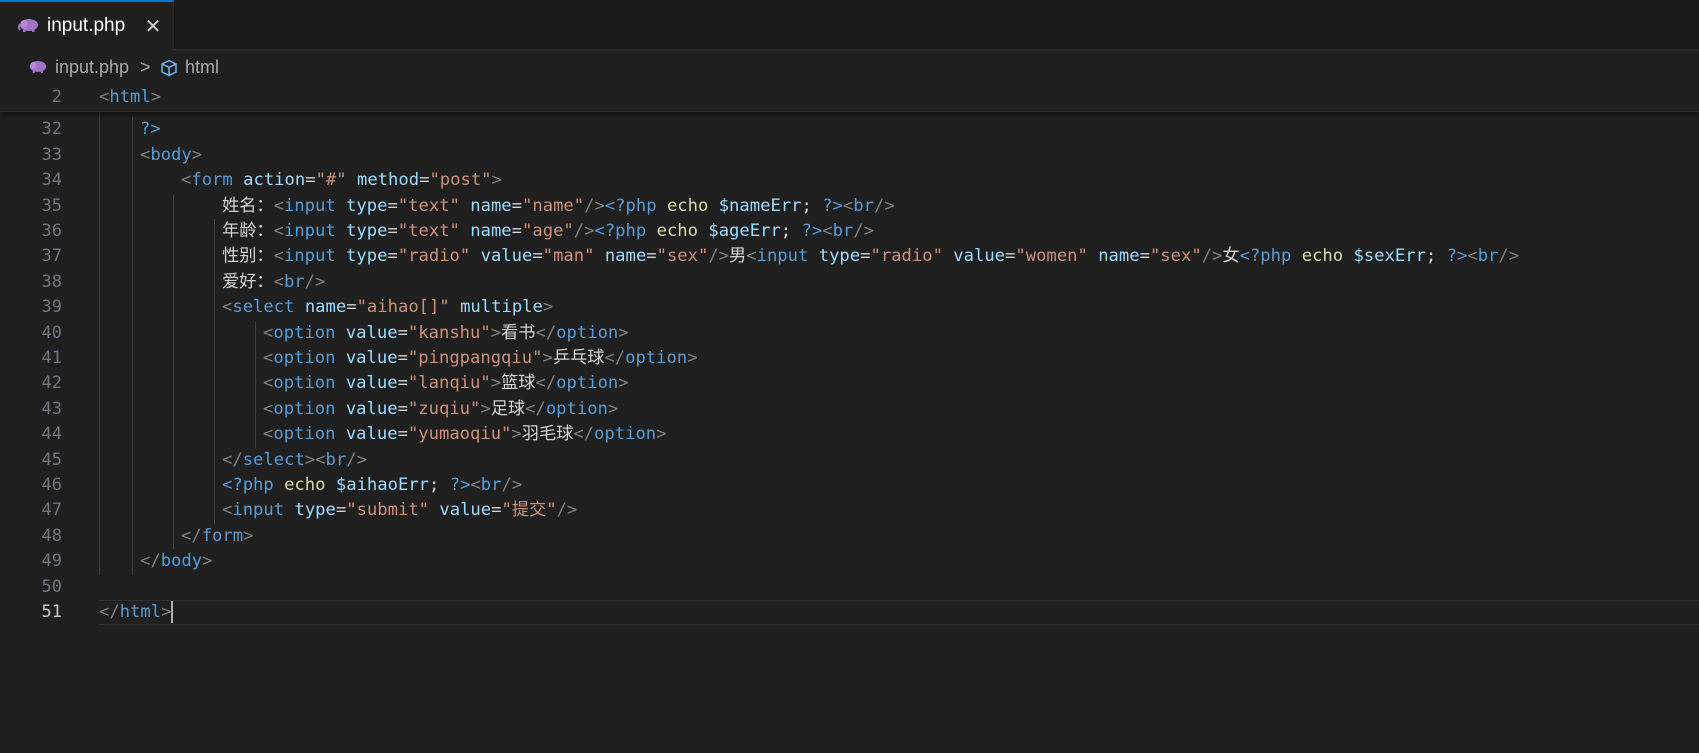  What do you see at coordinates (849, 512) in the screenshot?
I see `code-line: 47 <input type="submit" value="提交"/>` at bounding box center [849, 512].